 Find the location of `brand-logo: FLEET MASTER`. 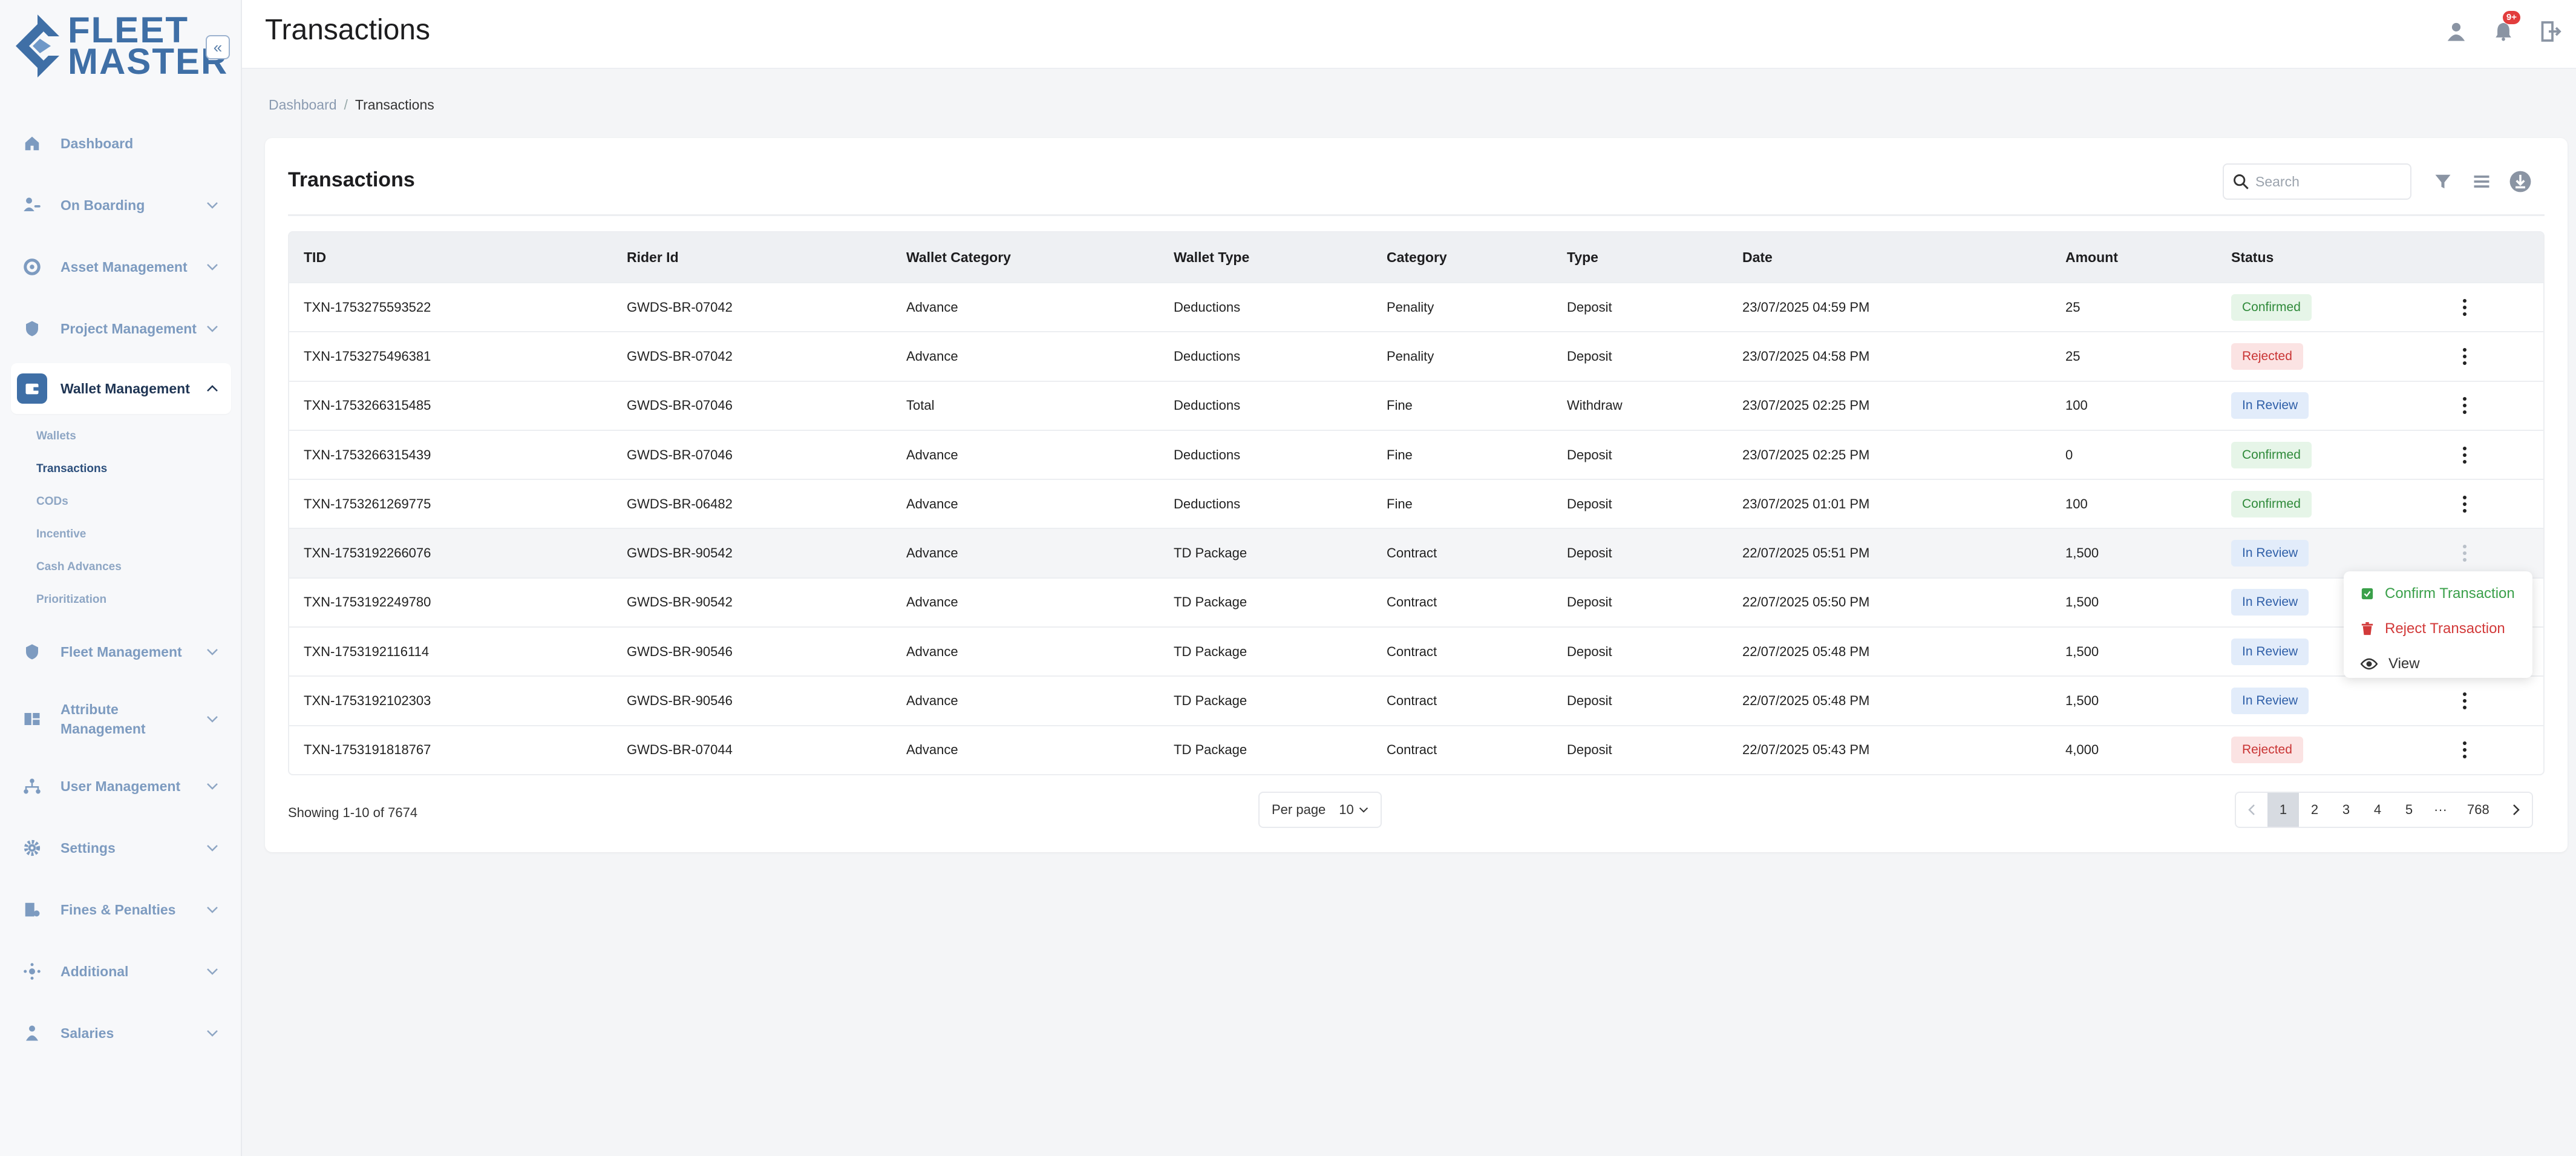

brand-logo: FLEET MASTER is located at coordinates (122, 46).